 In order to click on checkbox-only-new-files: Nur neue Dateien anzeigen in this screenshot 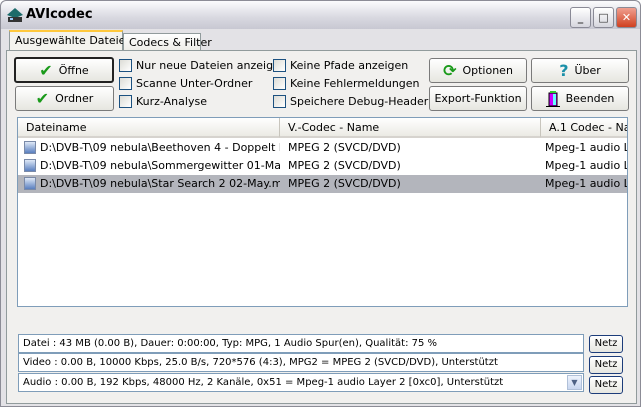, I will do `click(203, 65)`.